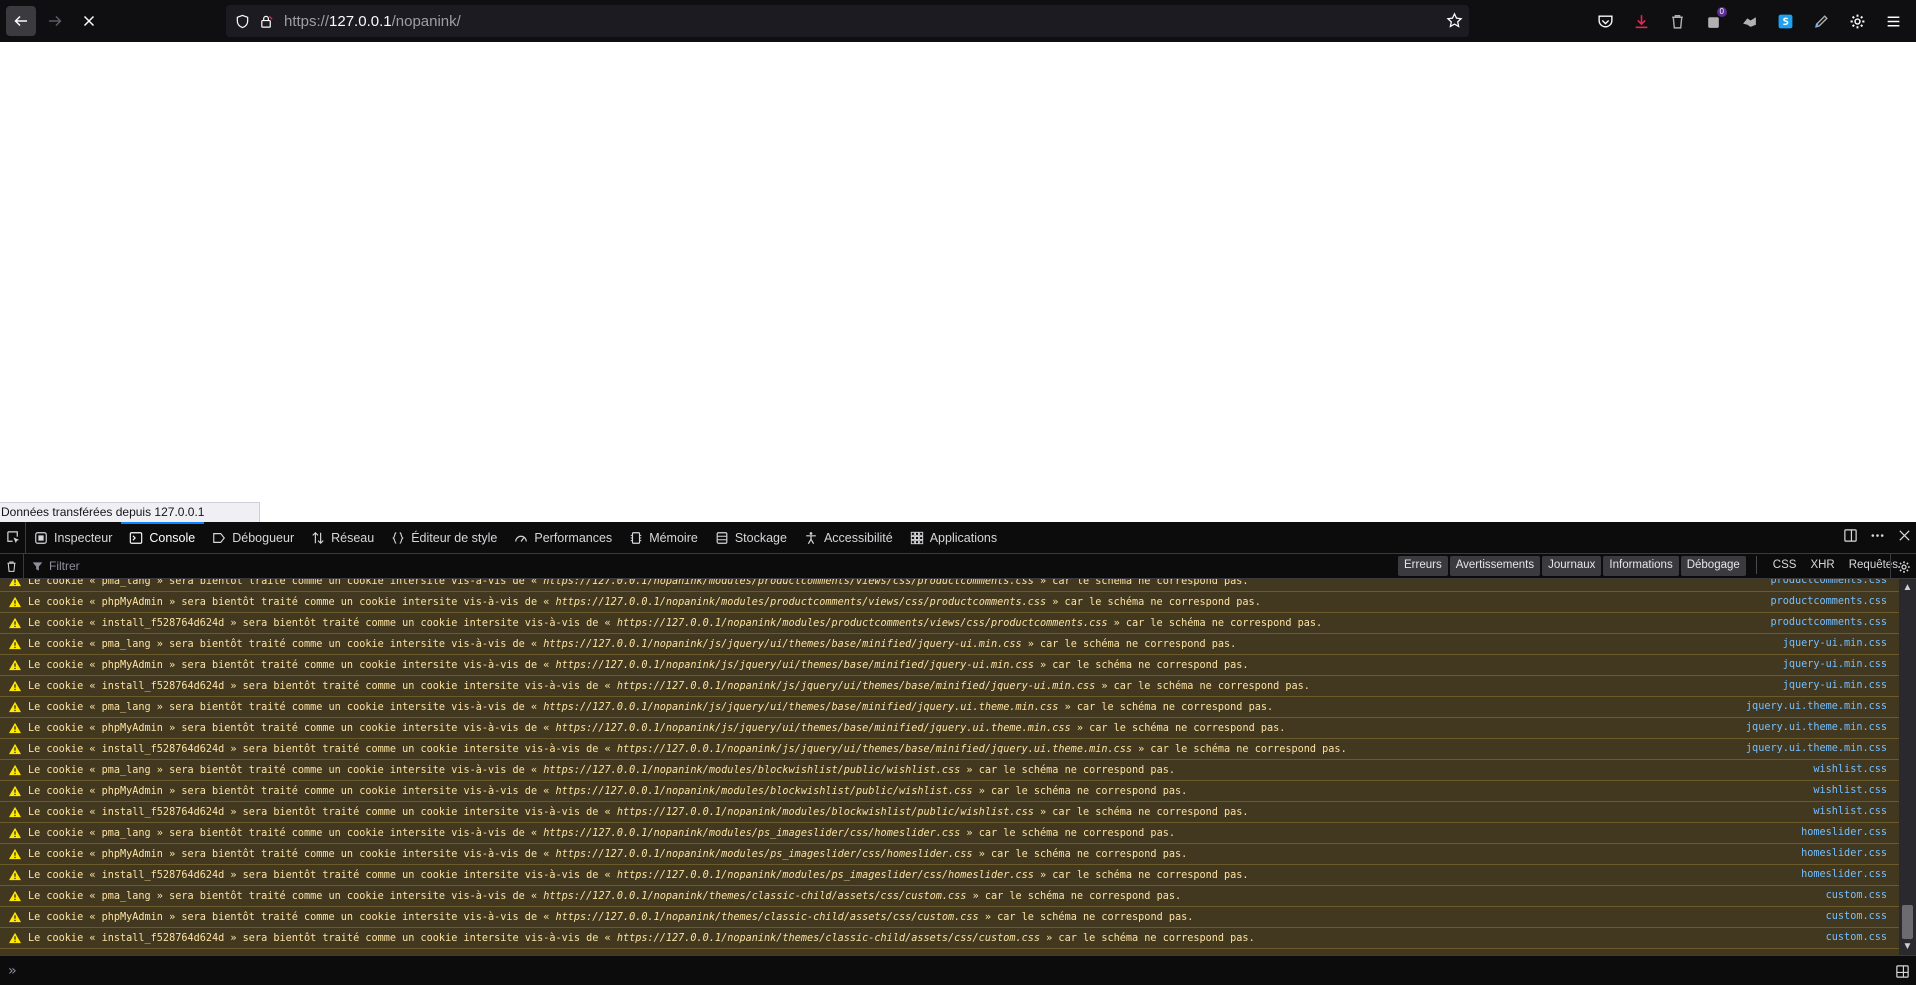 The width and height of the screenshot is (1916, 985). I want to click on tab-style-editor: Éditeur de style, so click(444, 538).